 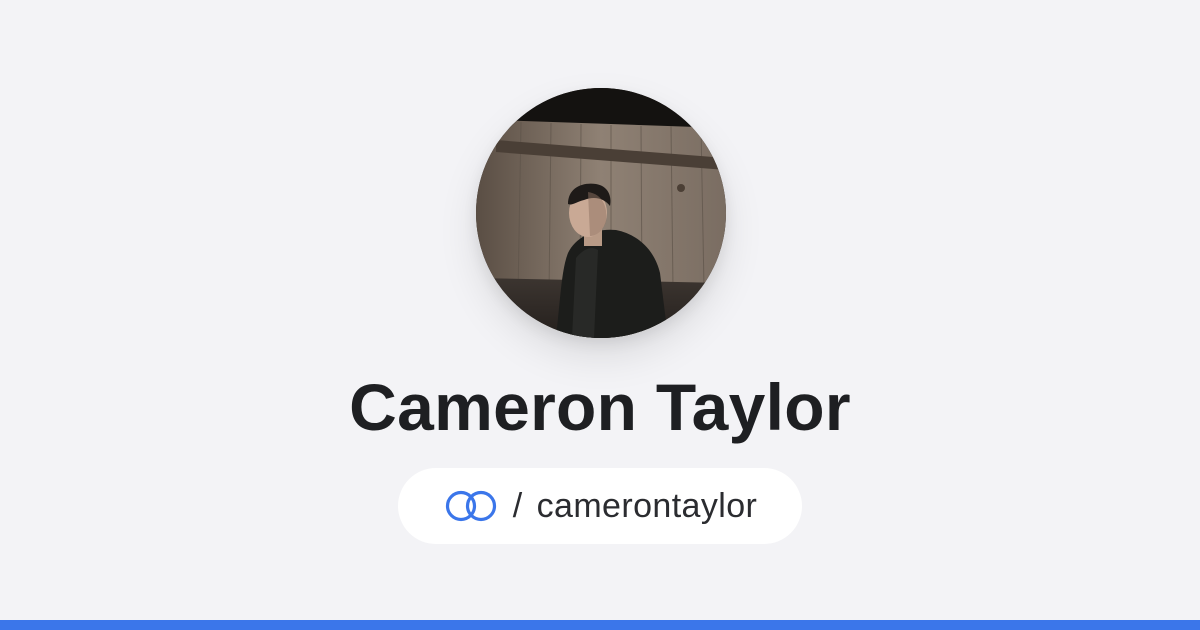 What do you see at coordinates (600, 625) in the screenshot?
I see `accent-bar` at bounding box center [600, 625].